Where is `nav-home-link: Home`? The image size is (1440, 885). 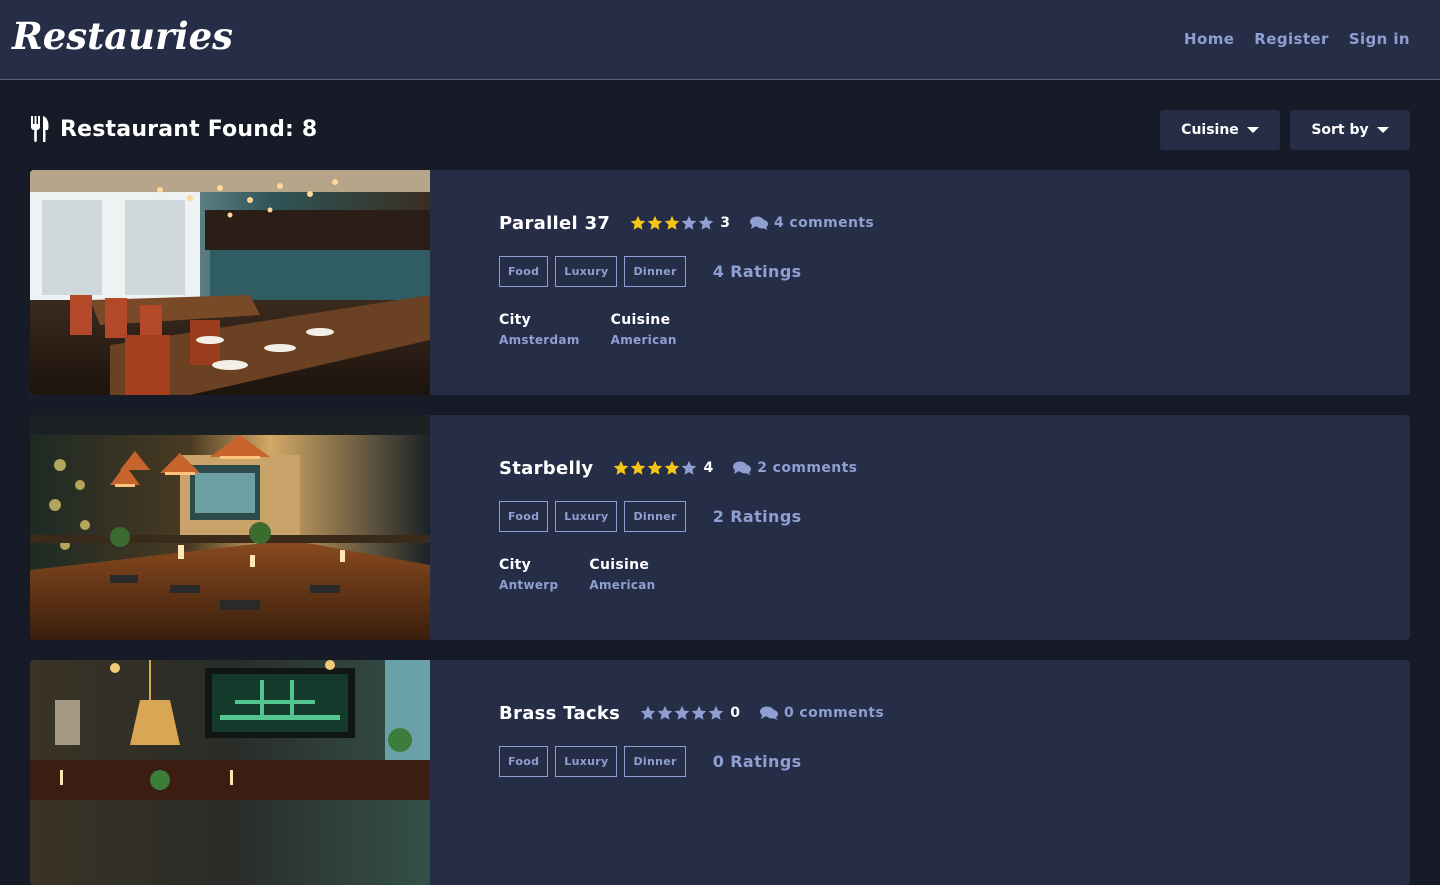
nav-home-link: Home is located at coordinates (1209, 39).